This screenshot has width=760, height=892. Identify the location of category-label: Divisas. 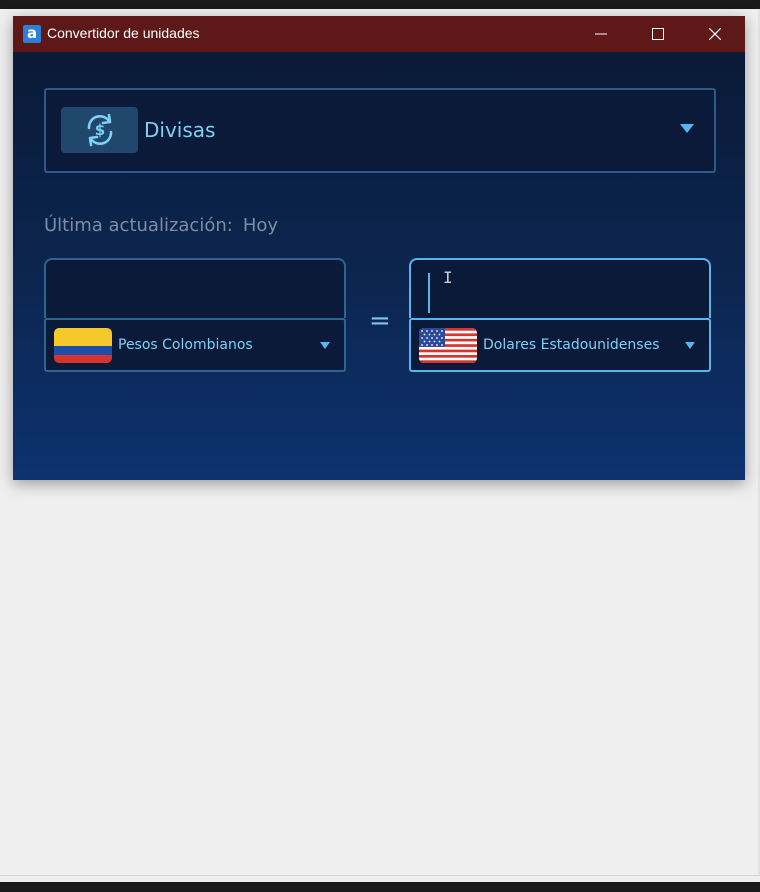
(180, 130).